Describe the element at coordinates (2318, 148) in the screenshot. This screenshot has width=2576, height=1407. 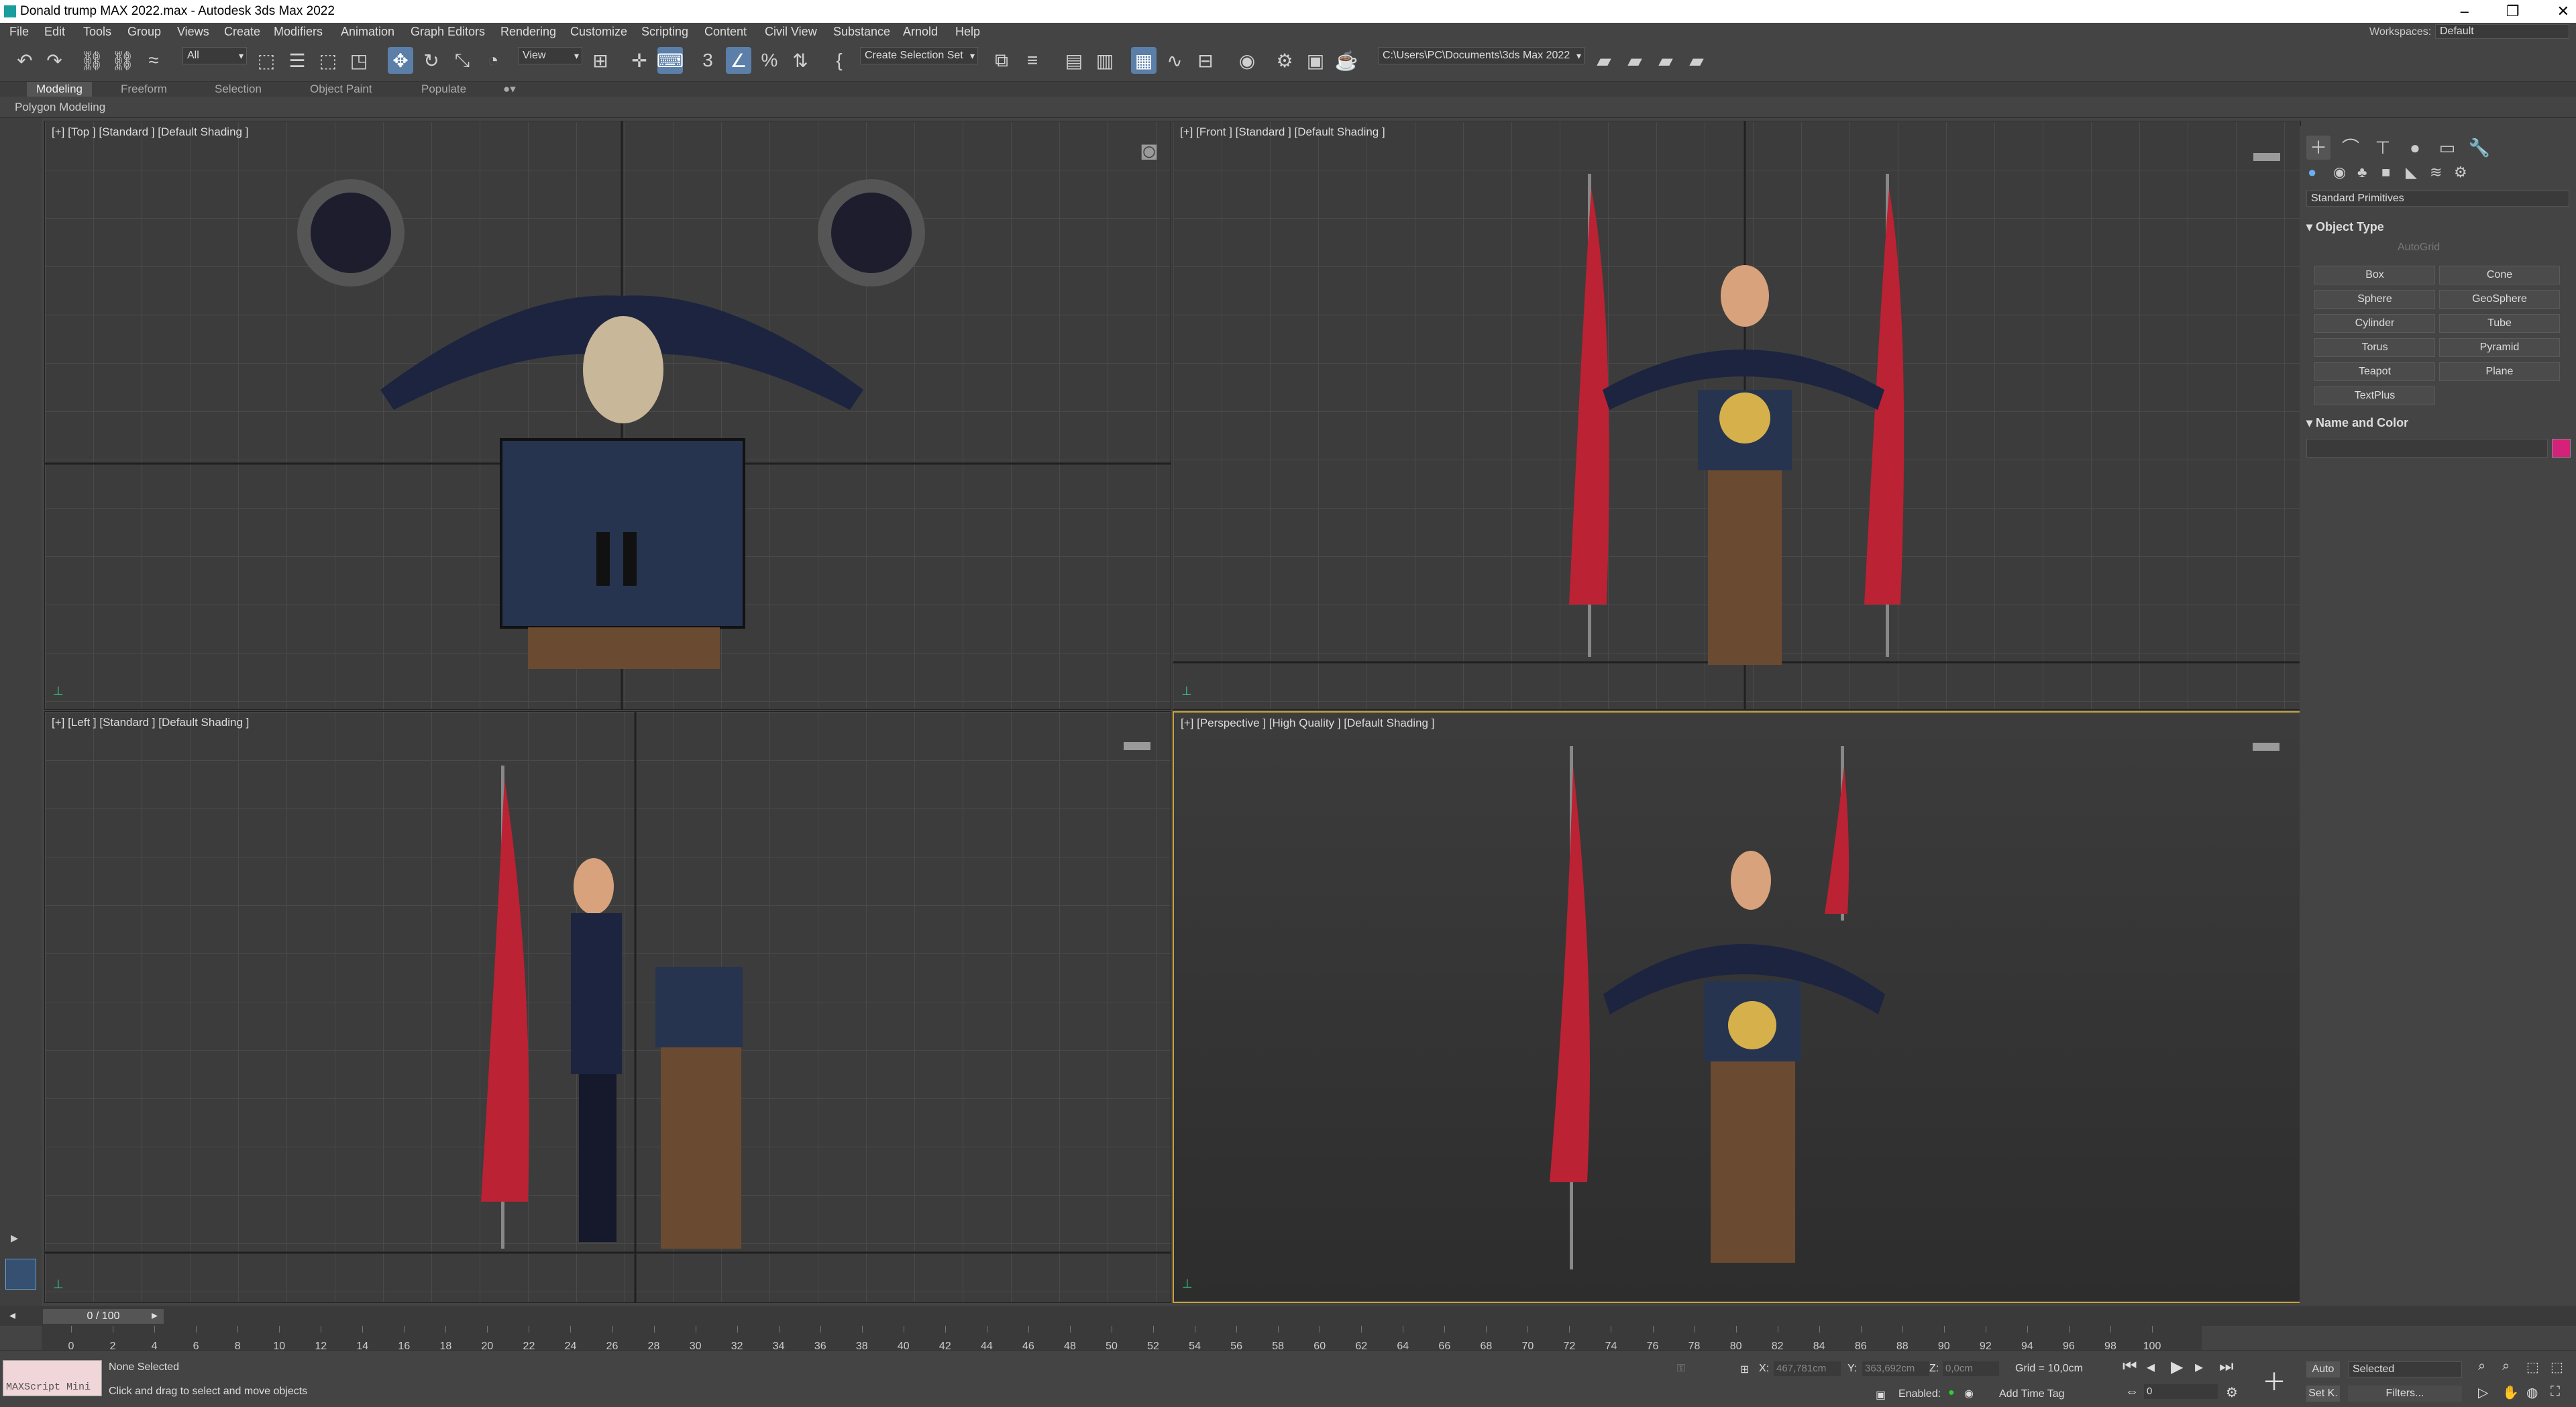
I see `create-tab-icon: ＋` at that location.